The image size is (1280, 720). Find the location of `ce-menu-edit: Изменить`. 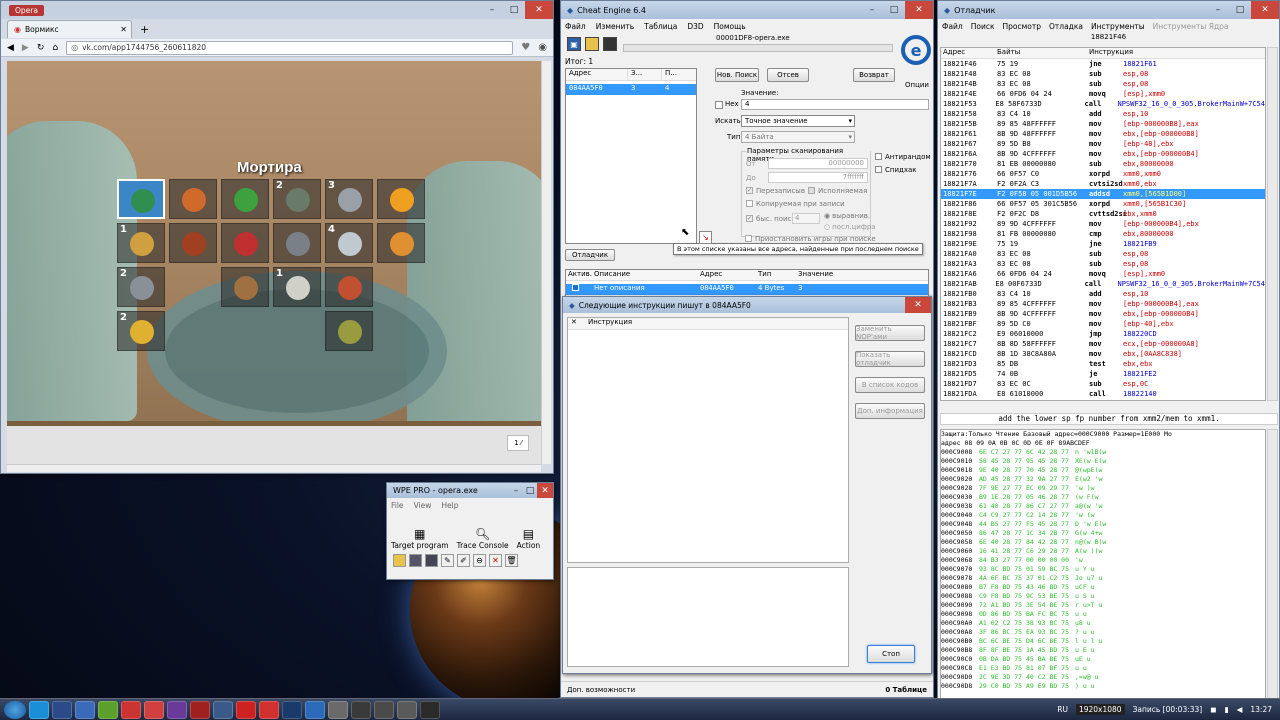

ce-menu-edit: Изменить is located at coordinates (615, 26).